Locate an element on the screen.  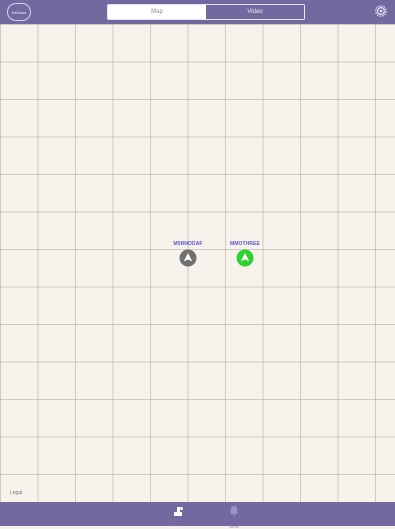
gear-icon is located at coordinates (381, 11).